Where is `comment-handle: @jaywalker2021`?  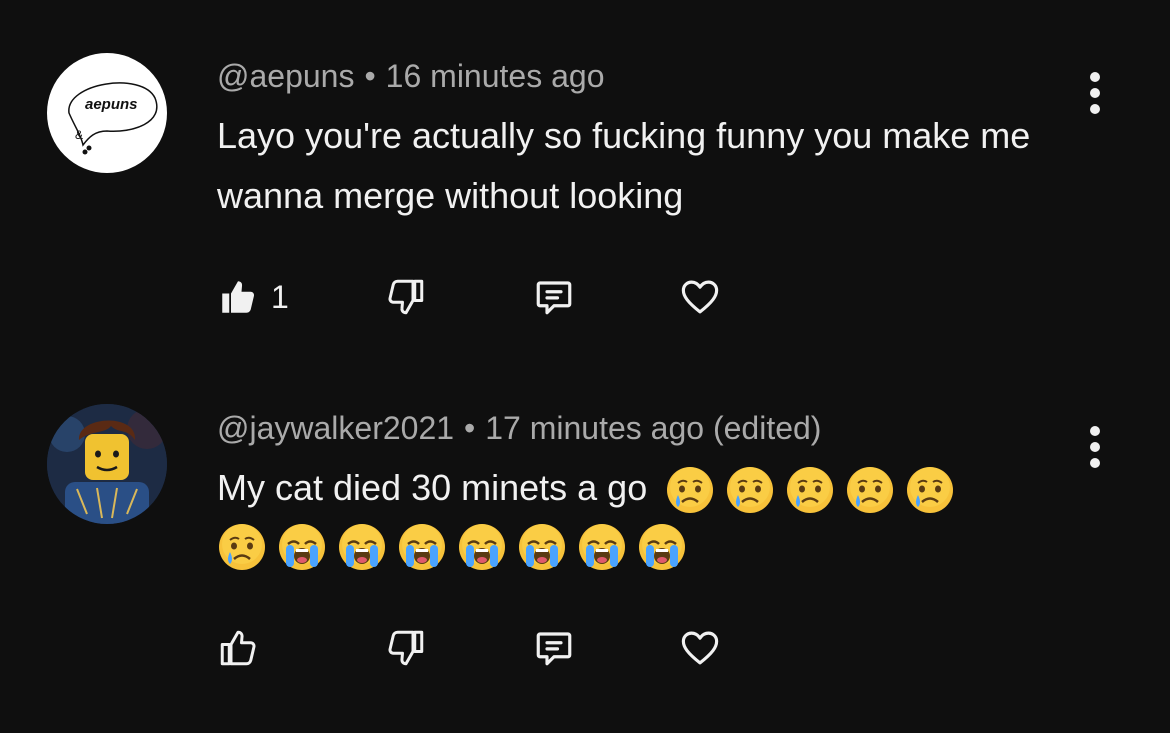
comment-handle: @jaywalker2021 is located at coordinates (335, 428).